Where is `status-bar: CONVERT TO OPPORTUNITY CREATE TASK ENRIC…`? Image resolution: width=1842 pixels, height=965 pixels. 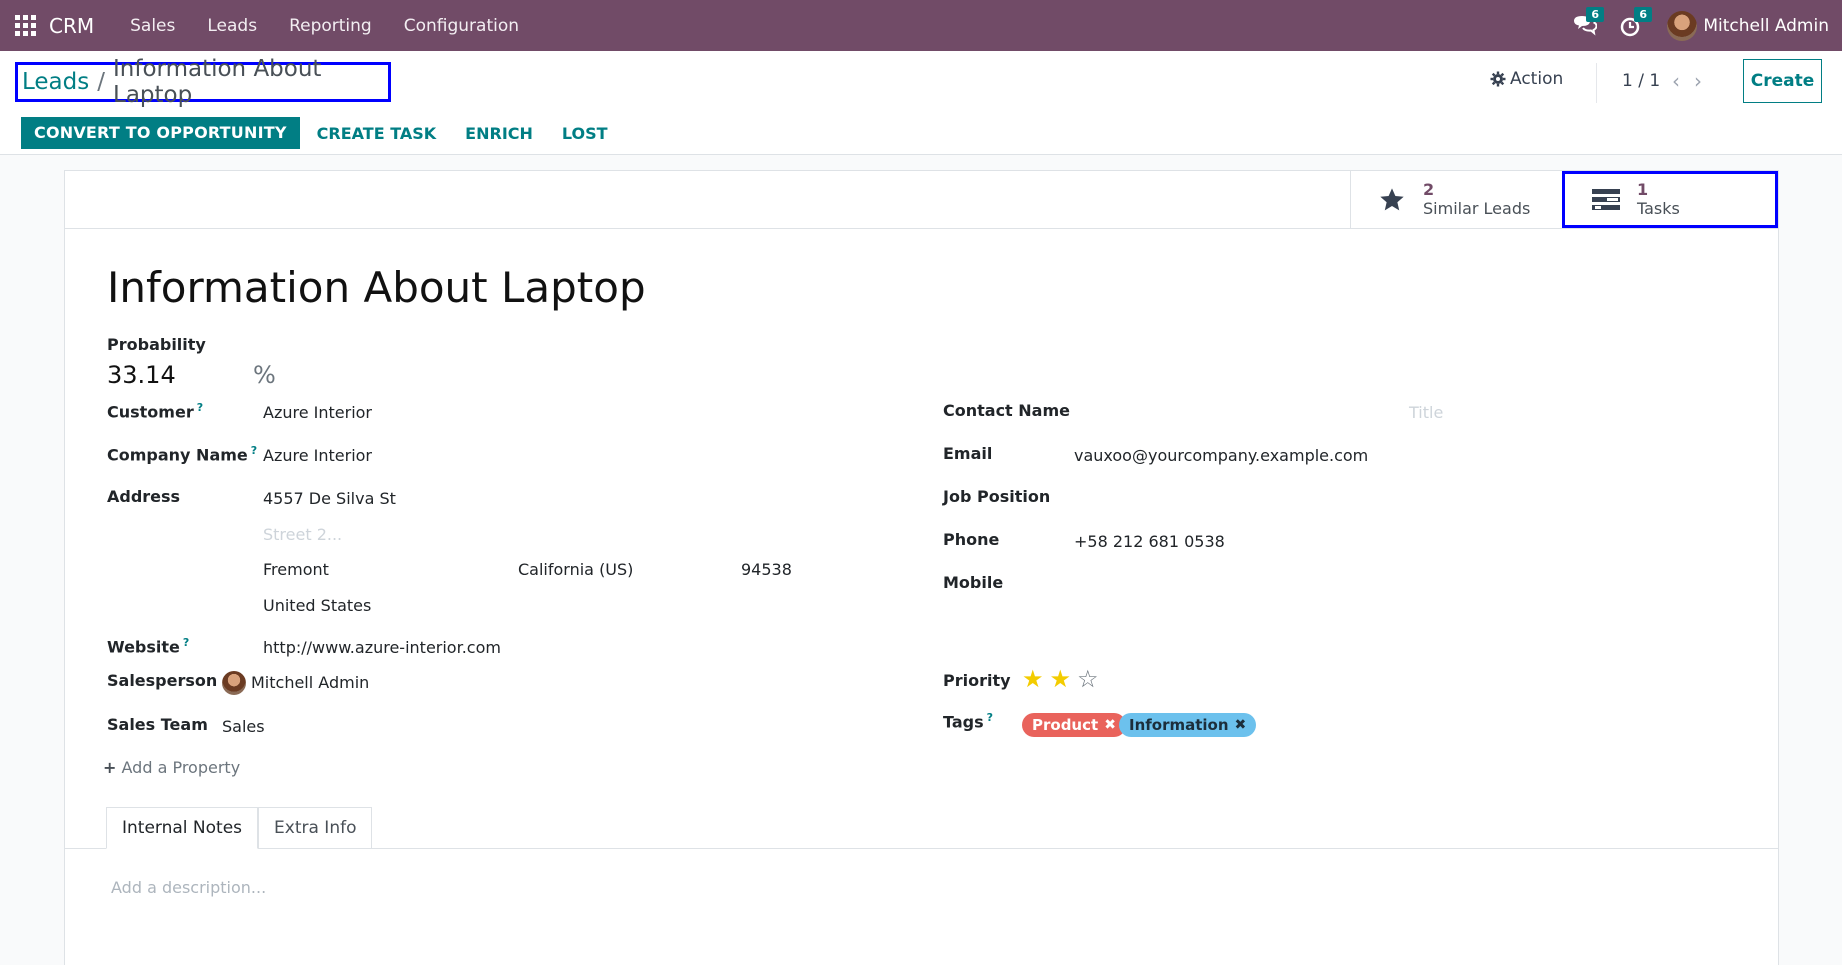
status-bar: CONVERT TO OPPORTUNITY CREATE TASK ENRIC… is located at coordinates (329, 133).